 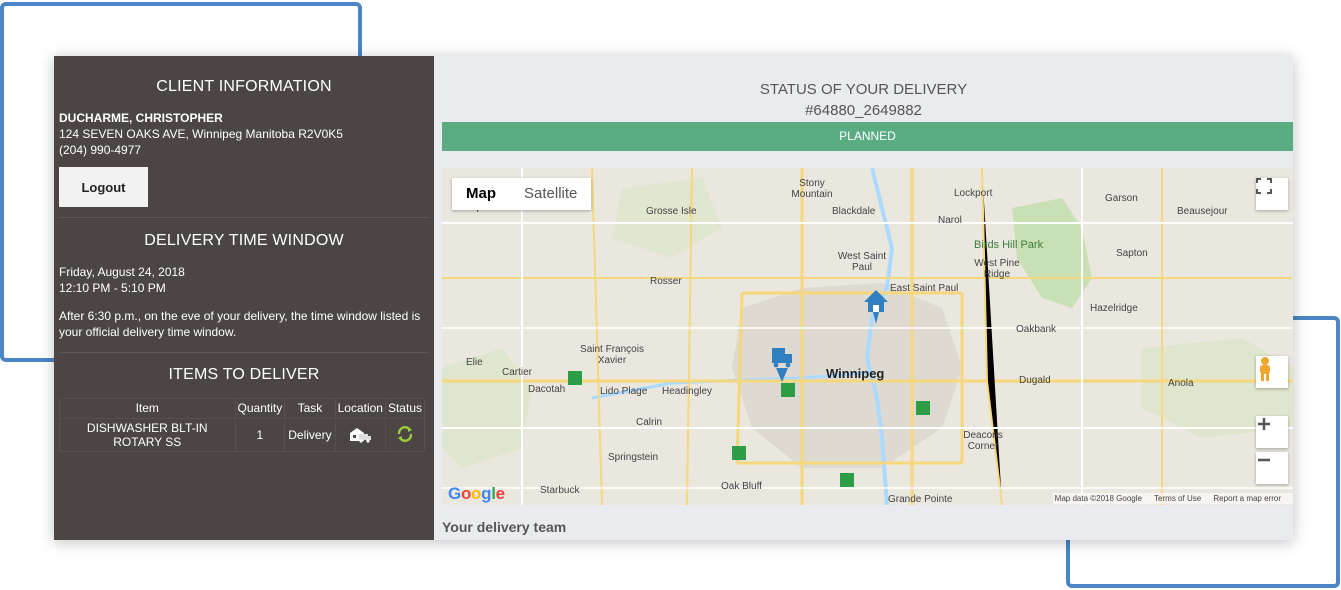 I want to click on map-label: Cartier, so click(x=517, y=372).